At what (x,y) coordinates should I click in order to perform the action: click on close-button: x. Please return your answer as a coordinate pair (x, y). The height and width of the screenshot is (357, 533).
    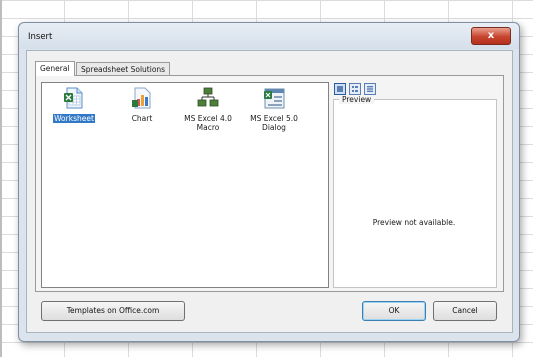
    Looking at the image, I should click on (491, 36).